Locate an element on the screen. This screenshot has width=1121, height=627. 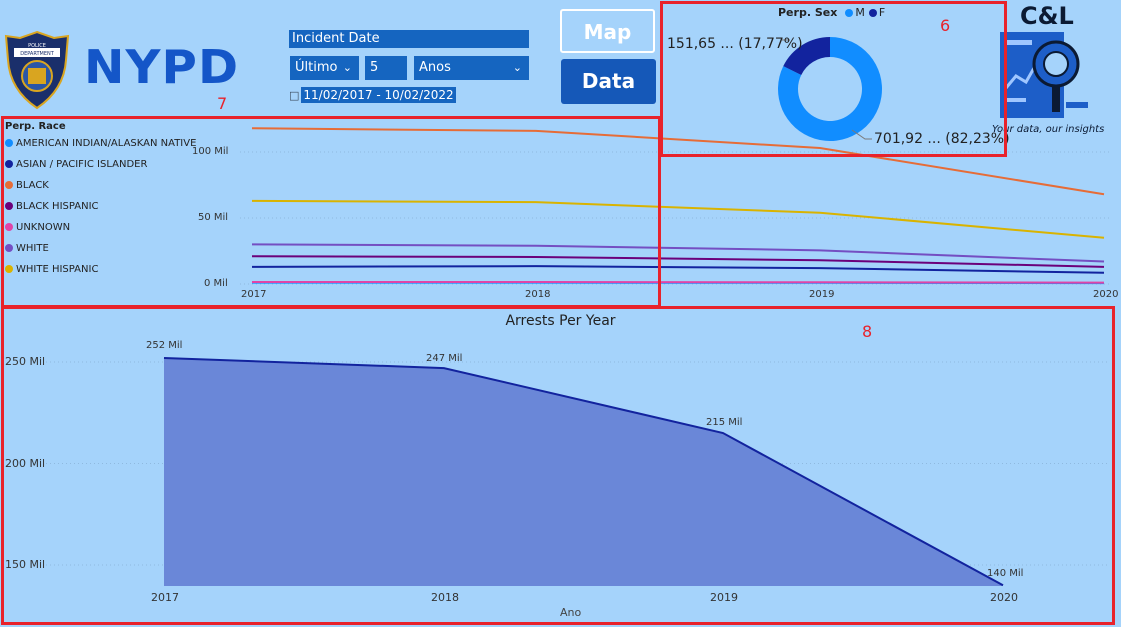
nypd-wordmark: NYPD is located at coordinates (162, 67).